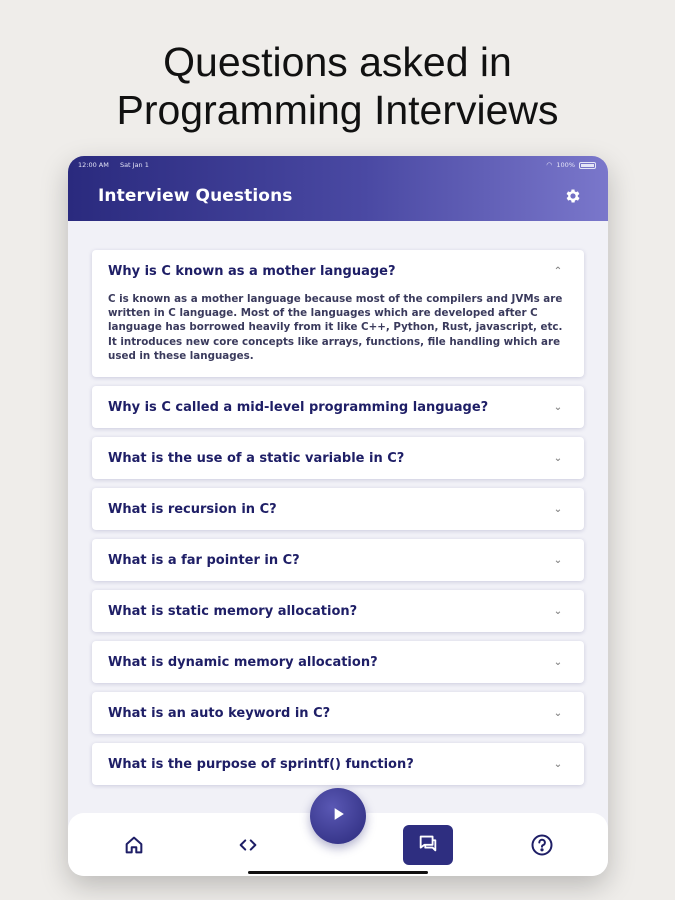 Image resolution: width=675 pixels, height=900 pixels. Describe the element at coordinates (587, 165) in the screenshot. I see `battery-icon` at that location.